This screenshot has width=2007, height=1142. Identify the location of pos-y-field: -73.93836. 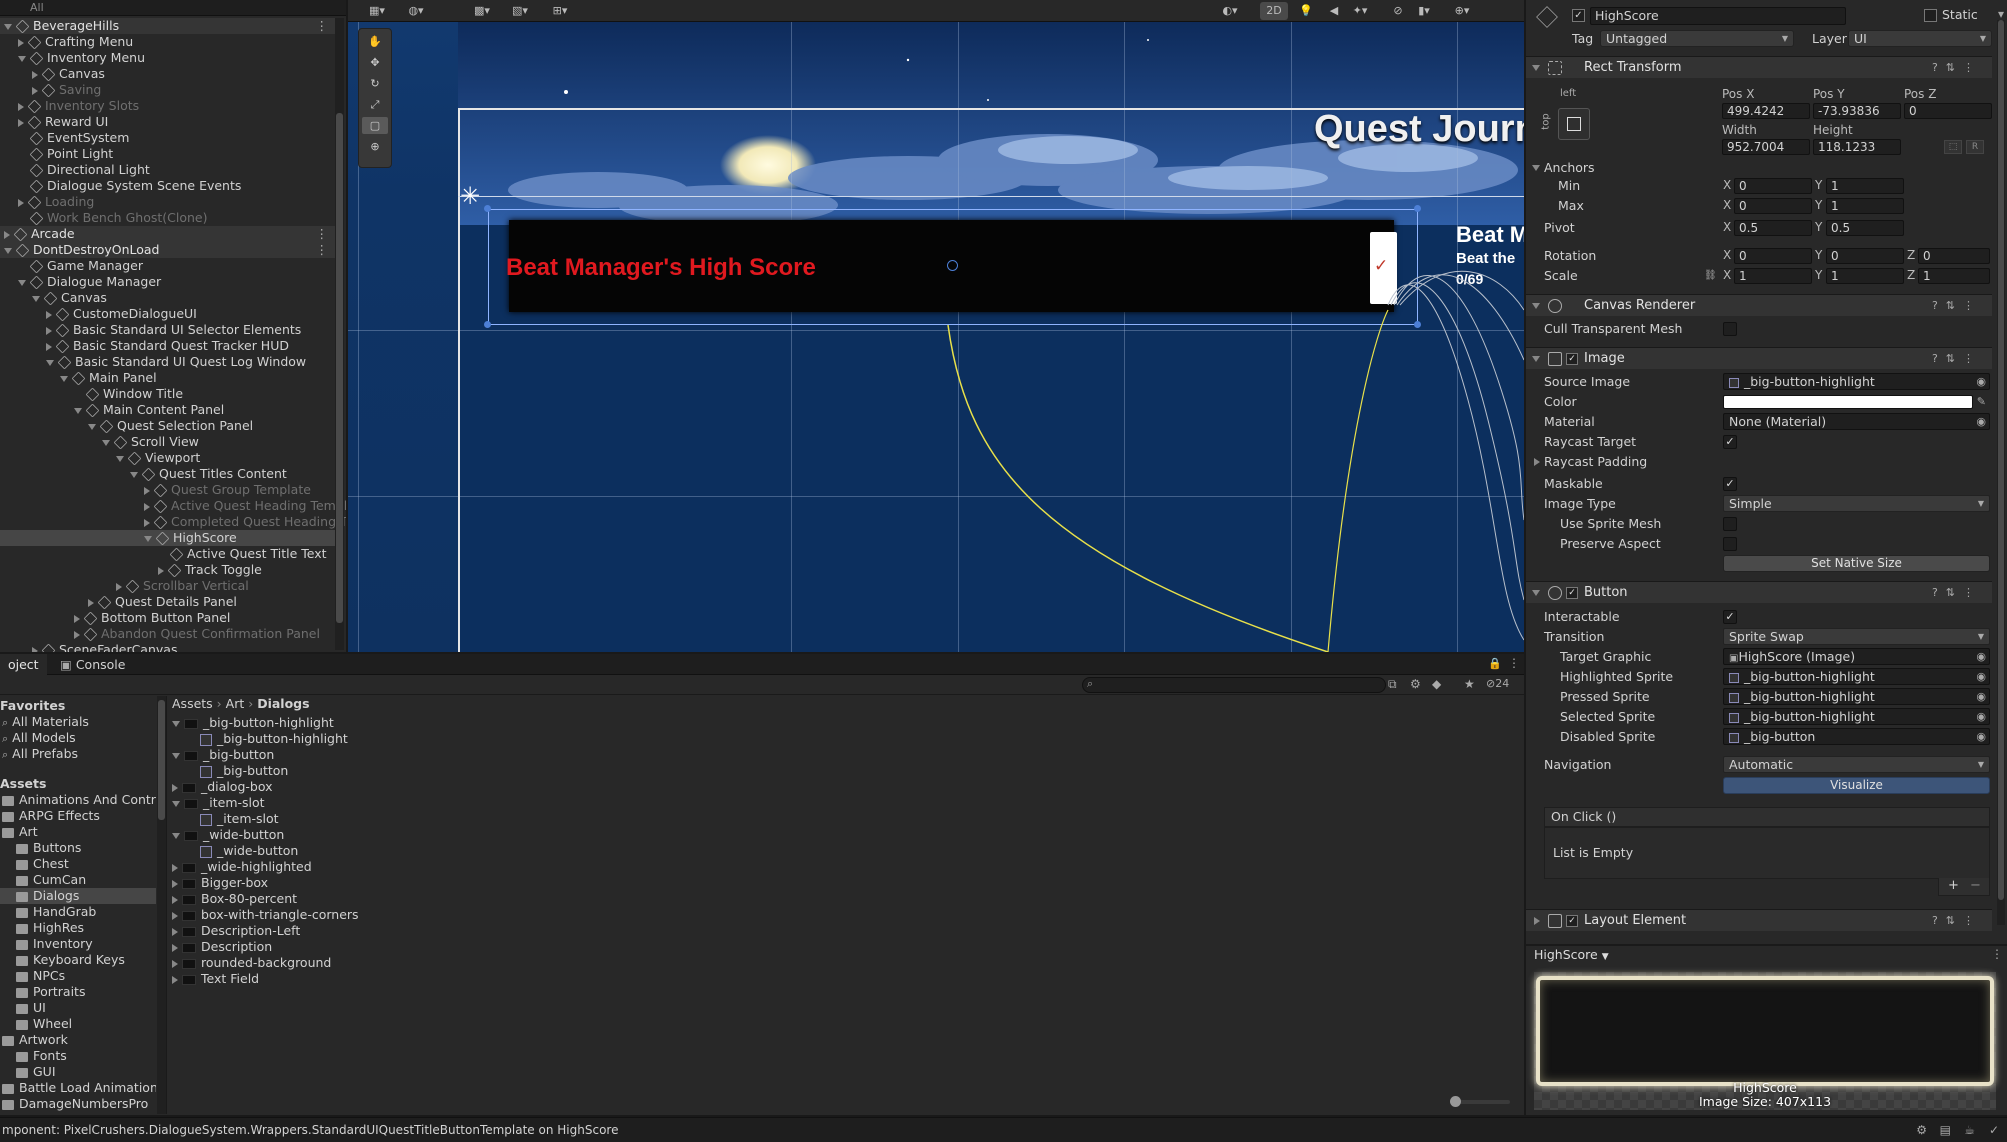
(1857, 111).